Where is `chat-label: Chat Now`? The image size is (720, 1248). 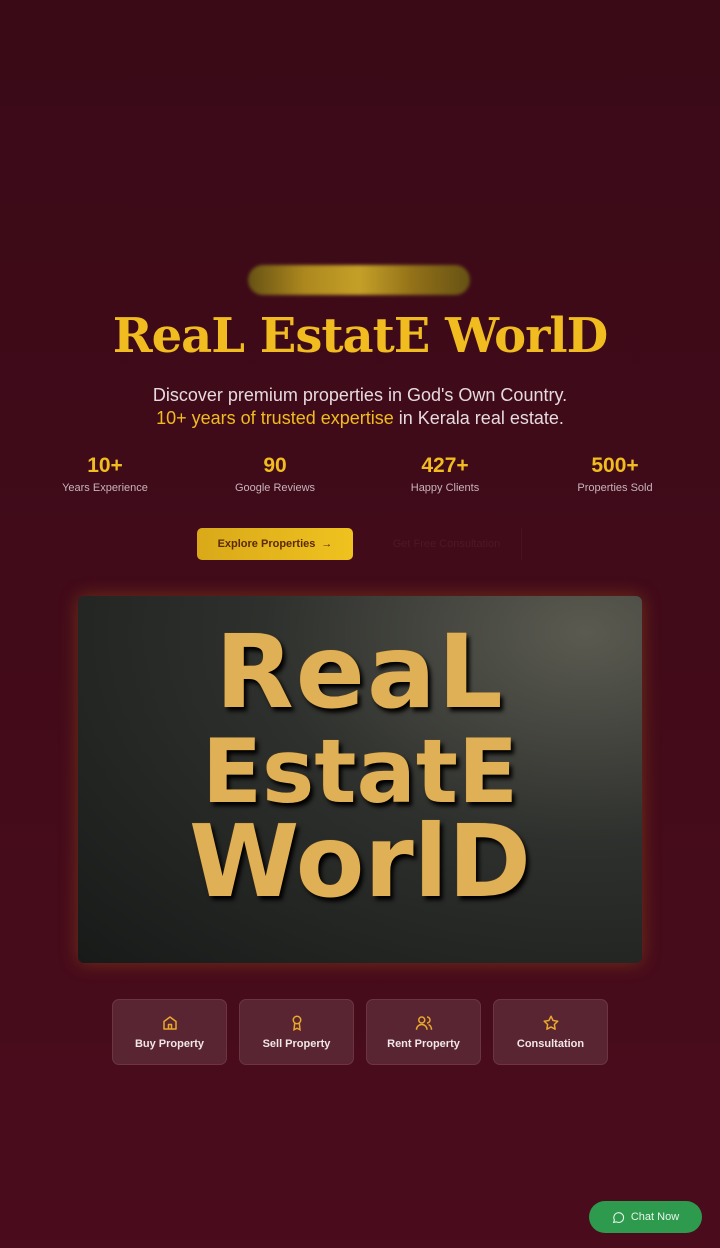
chat-label: Chat Now is located at coordinates (655, 1217).